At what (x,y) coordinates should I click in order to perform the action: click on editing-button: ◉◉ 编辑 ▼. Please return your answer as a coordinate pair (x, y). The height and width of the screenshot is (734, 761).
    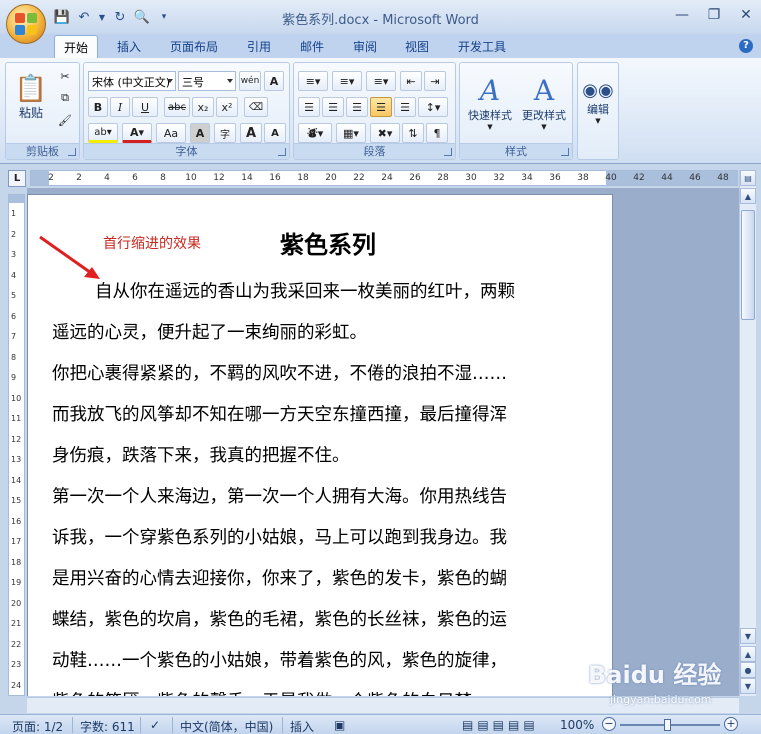
    Looking at the image, I should click on (598, 102).